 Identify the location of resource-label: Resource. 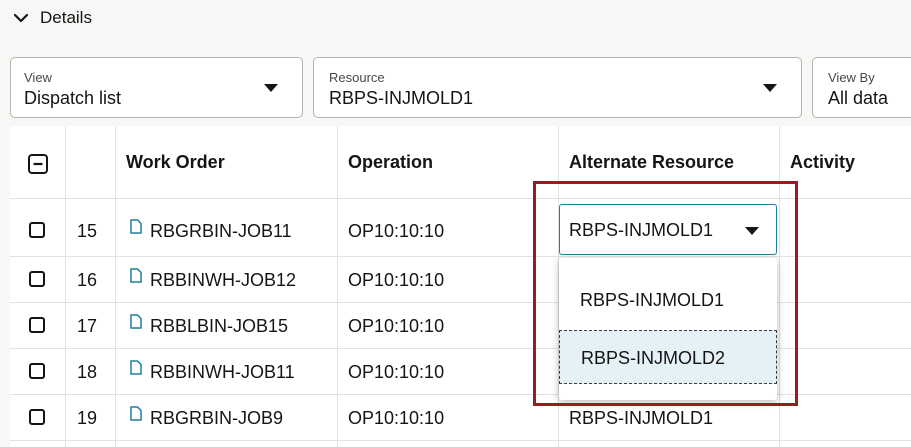
(357, 77).